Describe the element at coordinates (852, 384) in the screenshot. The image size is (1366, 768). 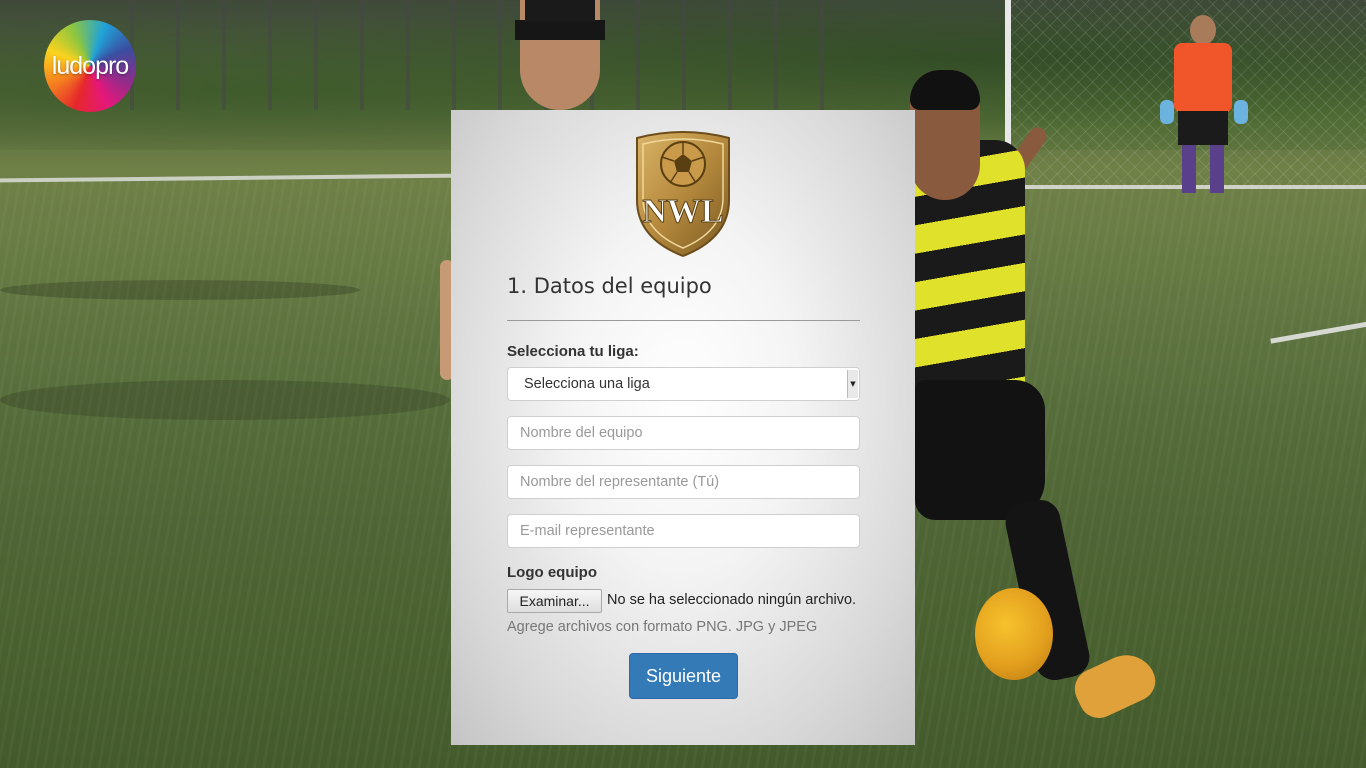
I see `chevron-down-icon: ▼` at that location.